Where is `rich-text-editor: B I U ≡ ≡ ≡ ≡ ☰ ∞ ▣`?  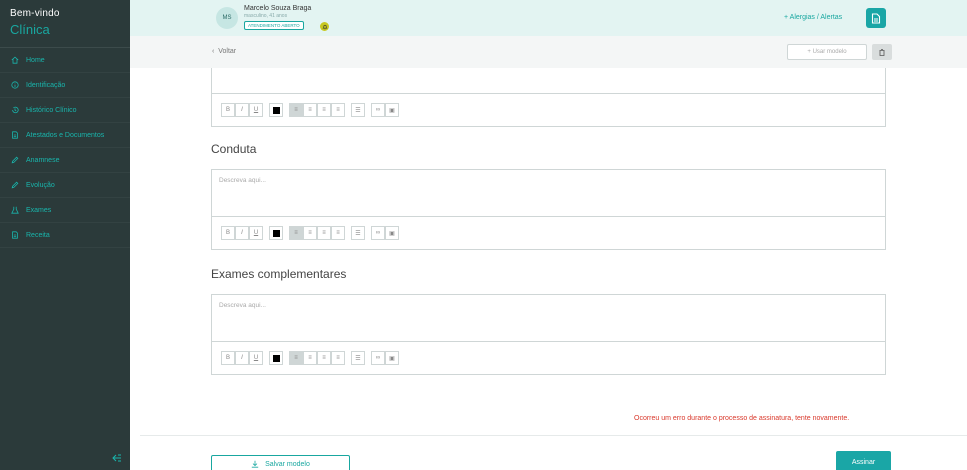
rich-text-editor: B I U ≡ ≡ ≡ ≡ ☰ ∞ ▣ is located at coordinates (548, 97).